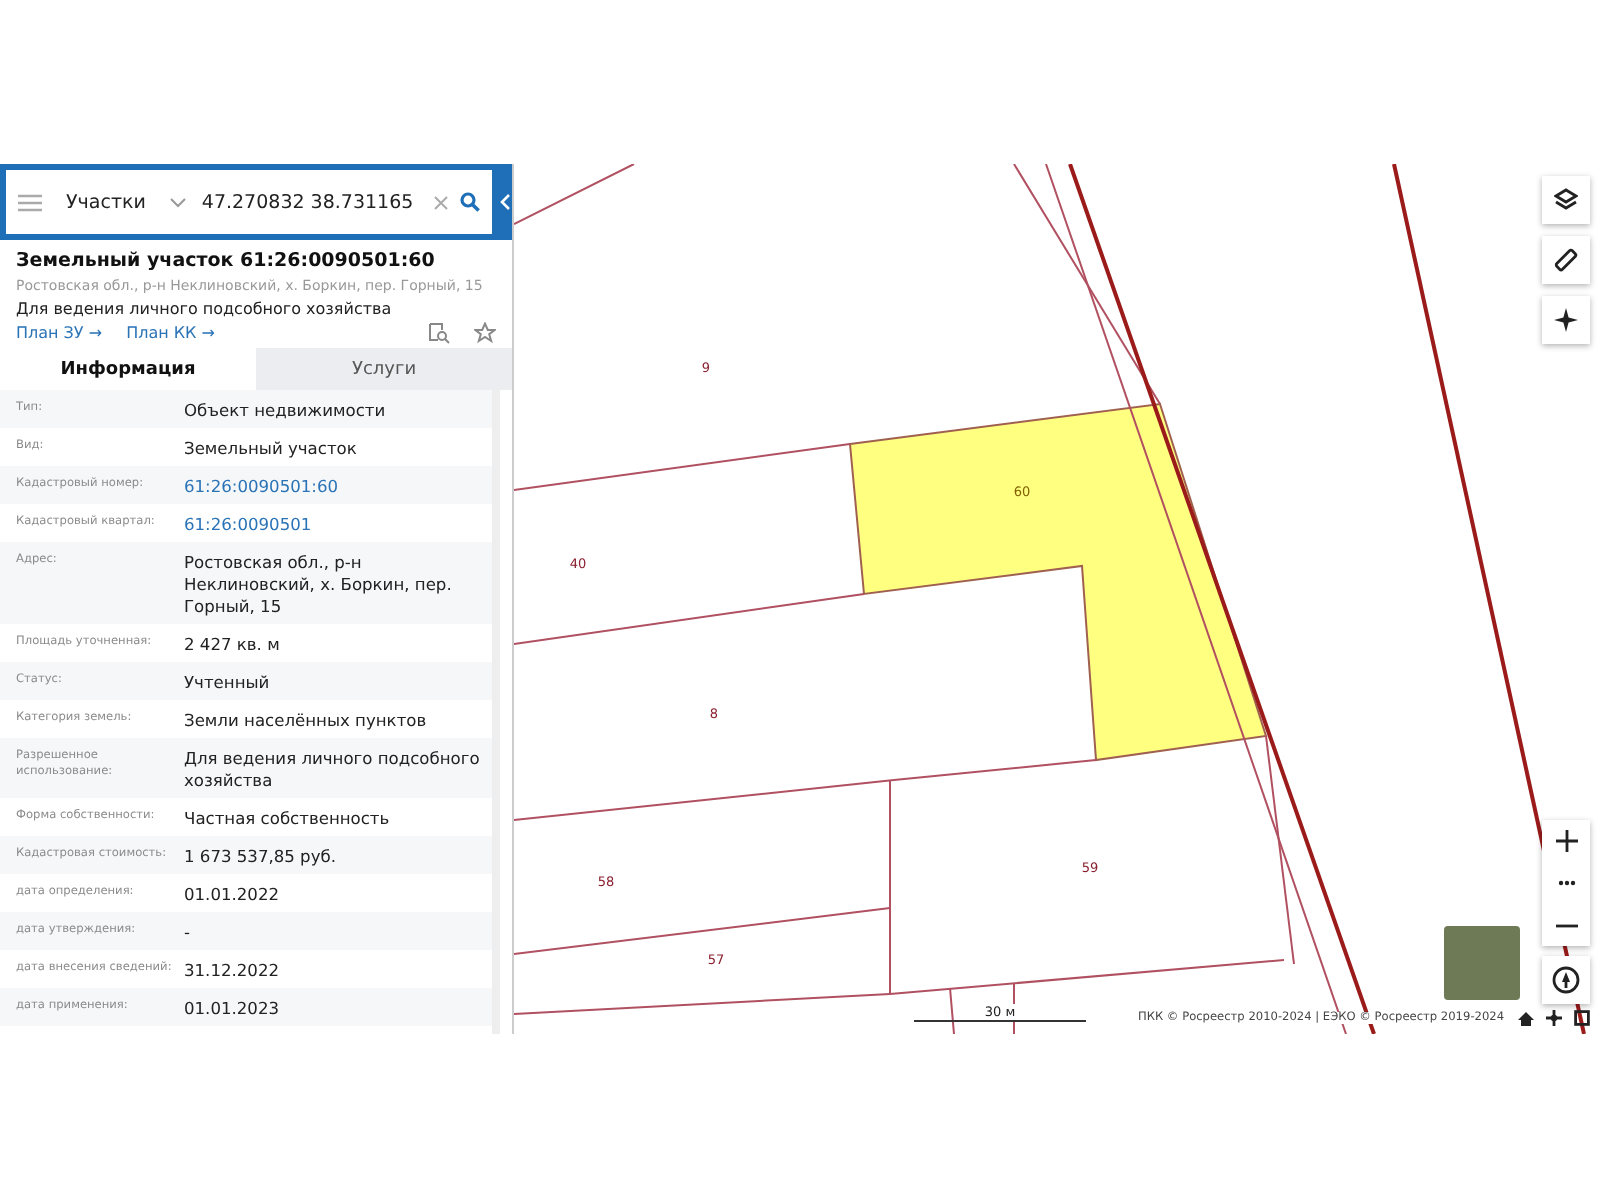 This screenshot has height=1200, width=1600. I want to click on cadastral-link: 61:26:0090501, so click(248, 525).